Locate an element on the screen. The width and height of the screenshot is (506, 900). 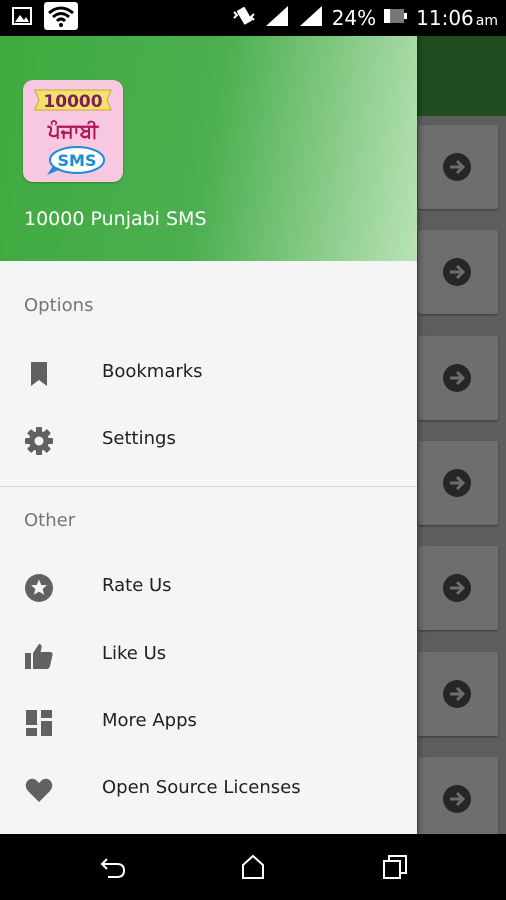
menu-item-label: More Apps is located at coordinates (149, 720).